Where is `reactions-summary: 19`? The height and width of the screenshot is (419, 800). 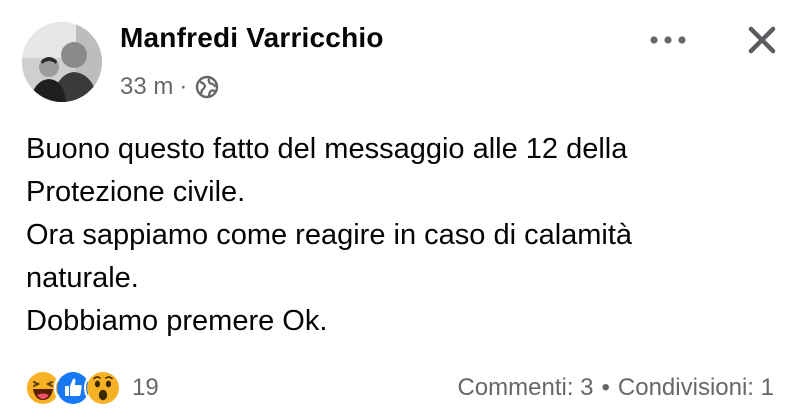
reactions-summary: 19 is located at coordinates (91, 388).